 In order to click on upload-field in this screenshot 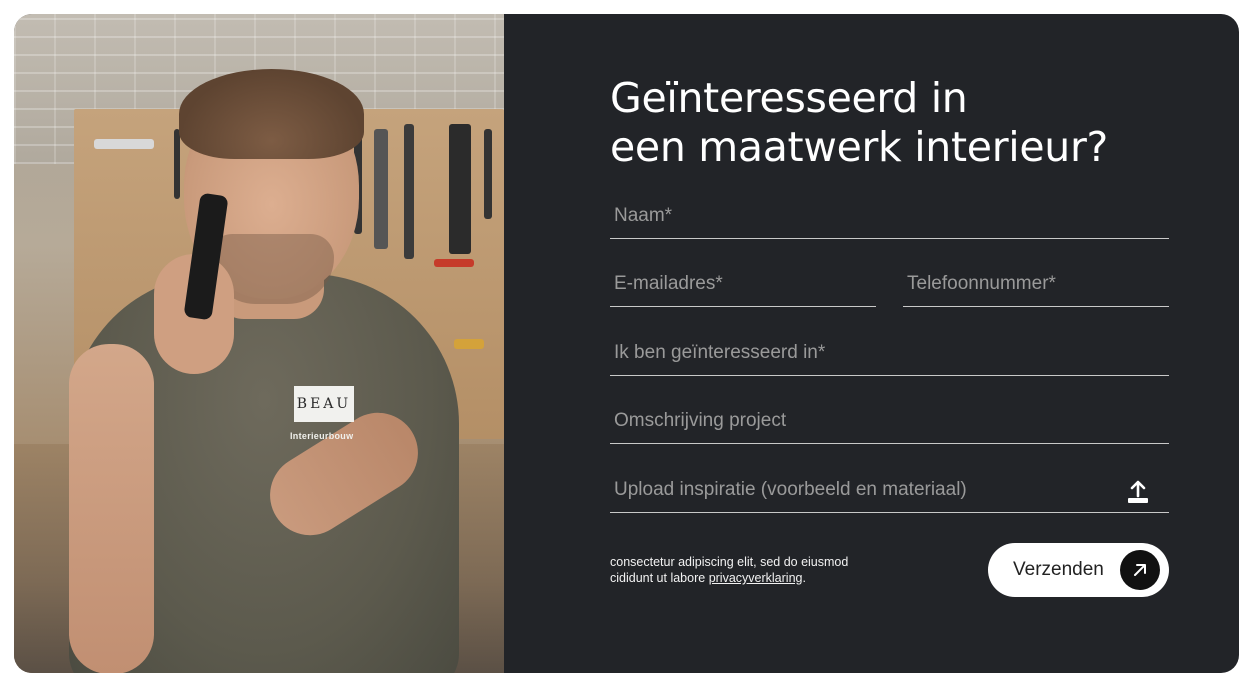, I will do `click(889, 490)`.